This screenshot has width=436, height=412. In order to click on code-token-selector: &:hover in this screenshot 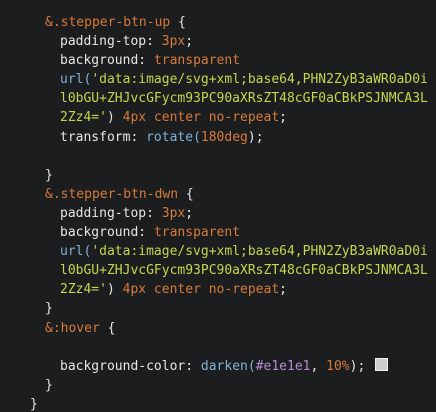, I will do `click(72, 328)`.